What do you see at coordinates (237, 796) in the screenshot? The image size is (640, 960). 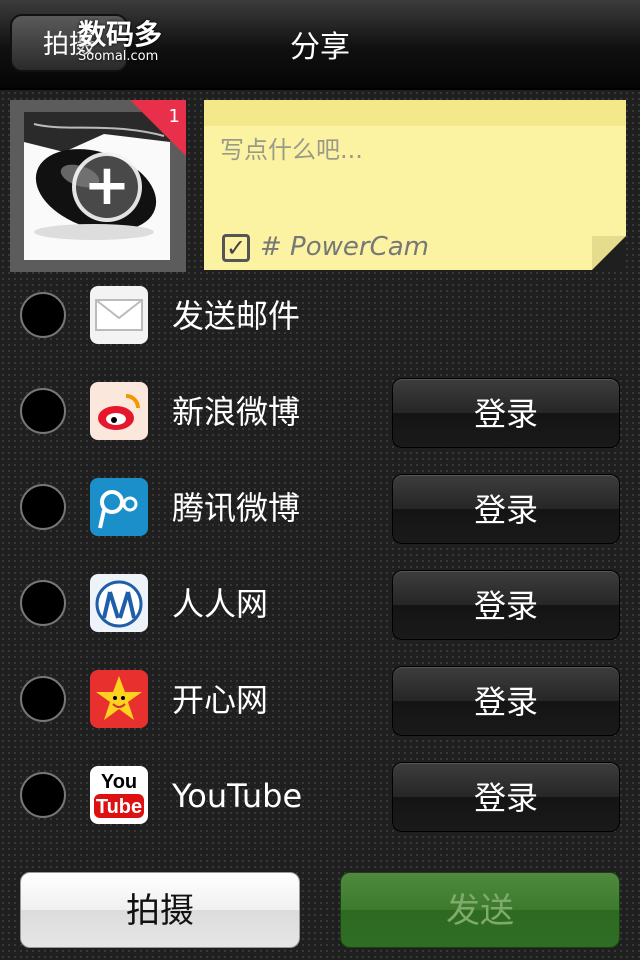 I see `service-label: YouTube` at bounding box center [237, 796].